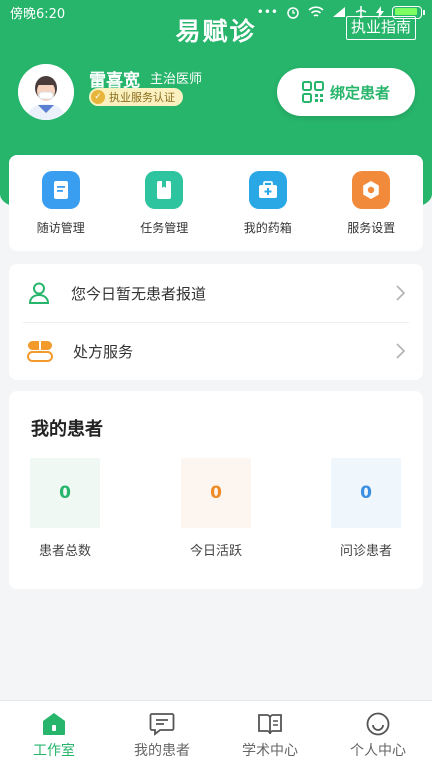 Image resolution: width=432 pixels, height=768 pixels. What do you see at coordinates (162, 751) in the screenshot?
I see `tab-label: 我的患者` at bounding box center [162, 751].